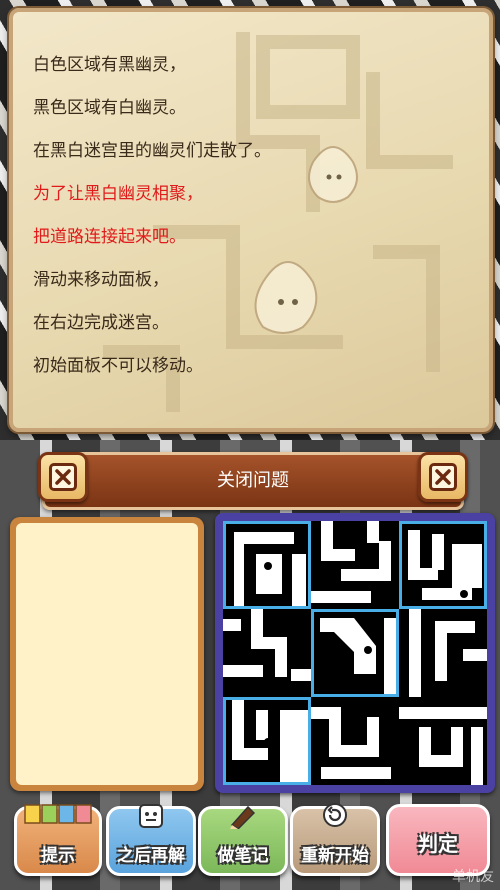 The height and width of the screenshot is (890, 500). Describe the element at coordinates (335, 856) in the screenshot. I see `restart-label: 重新开始` at that location.